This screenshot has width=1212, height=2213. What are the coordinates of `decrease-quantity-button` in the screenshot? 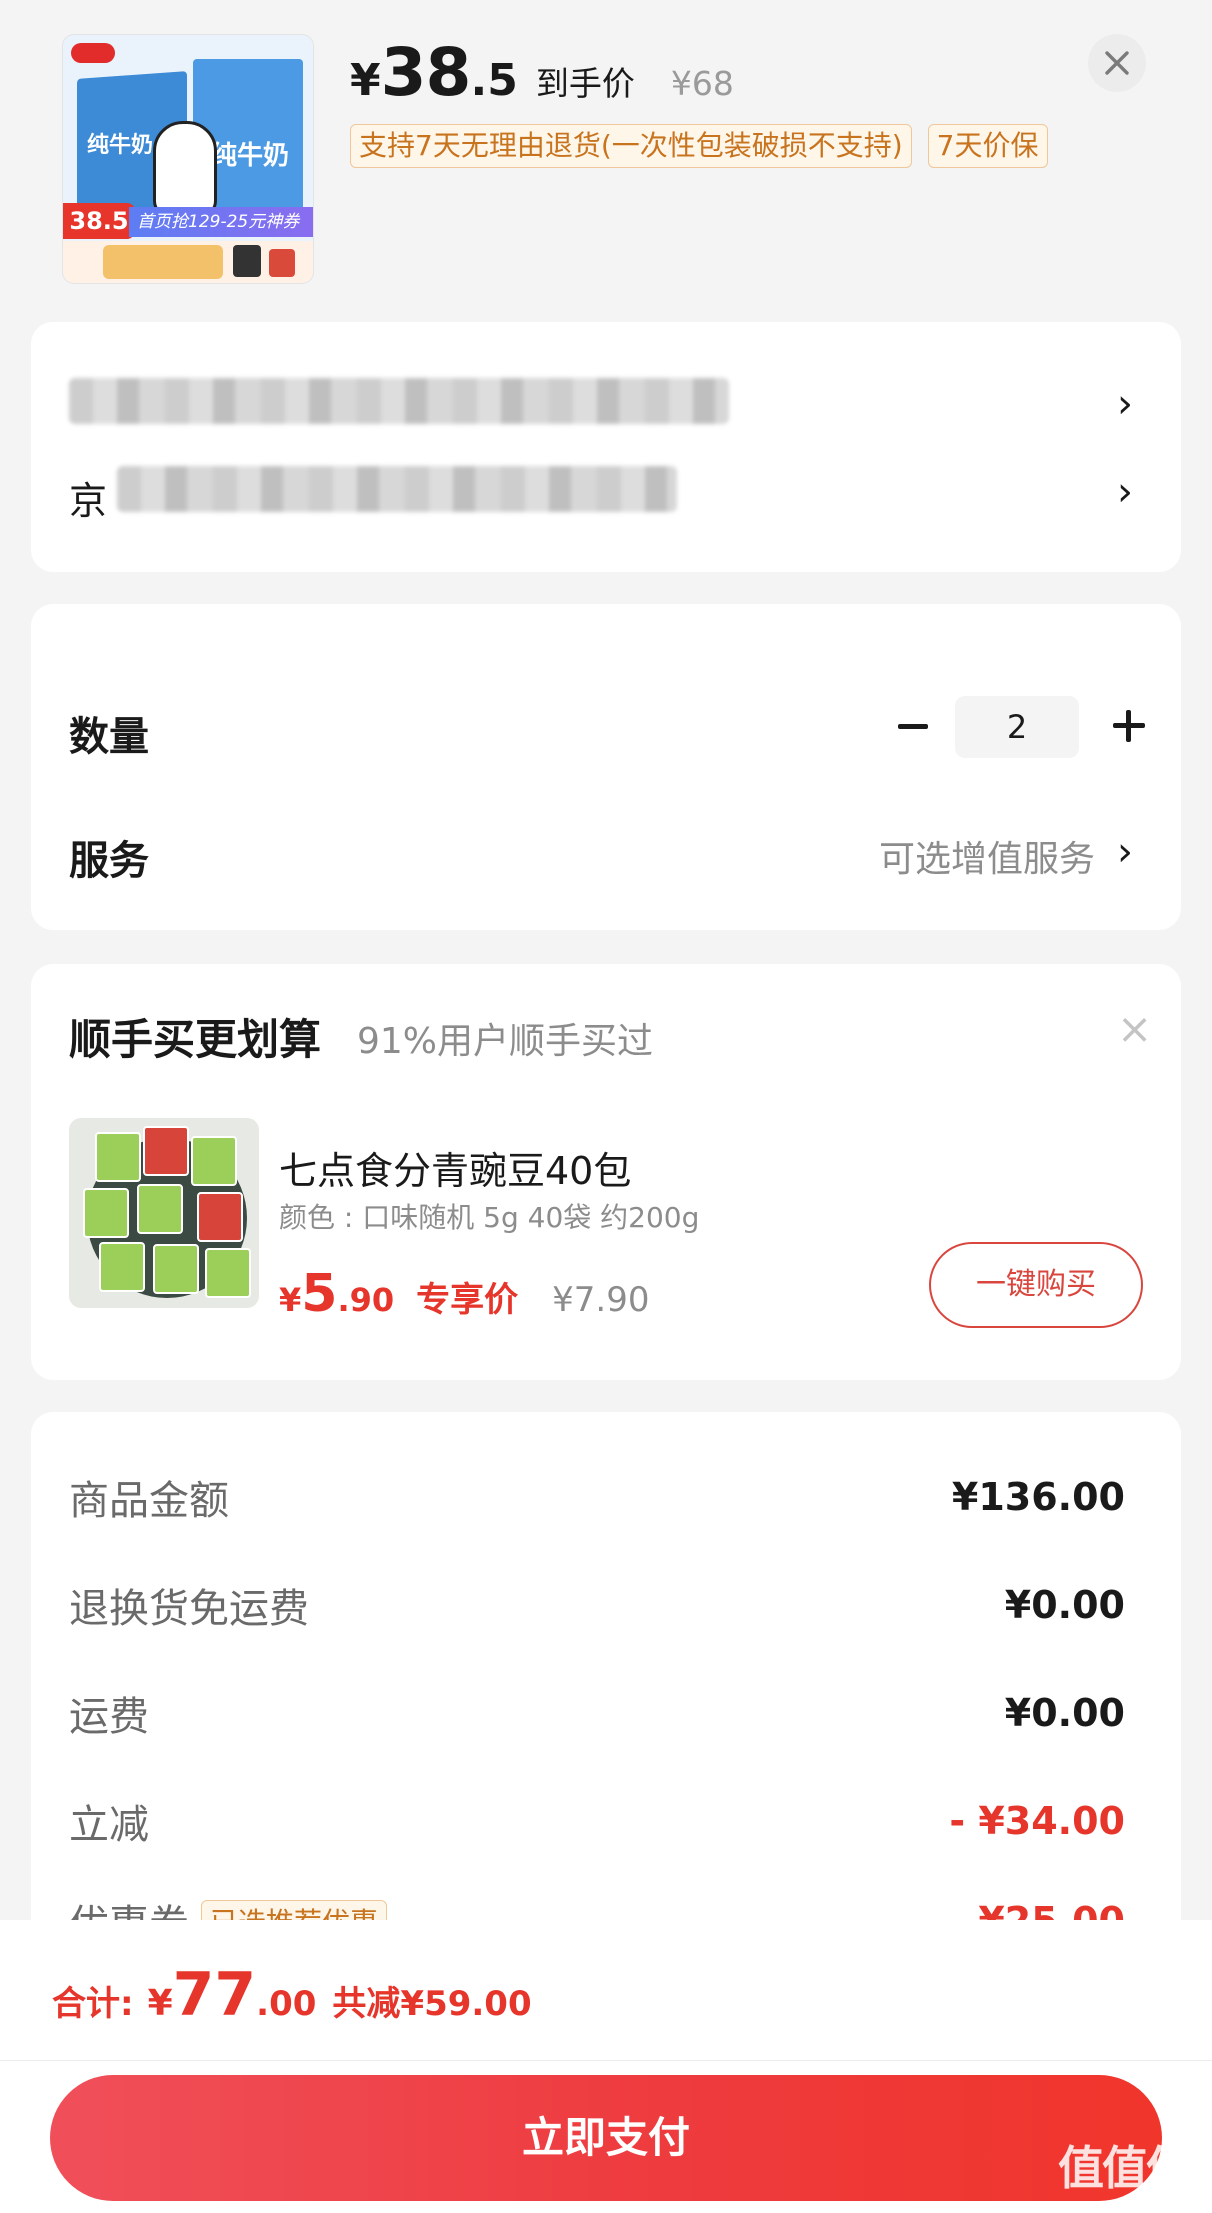 It's located at (913, 726).